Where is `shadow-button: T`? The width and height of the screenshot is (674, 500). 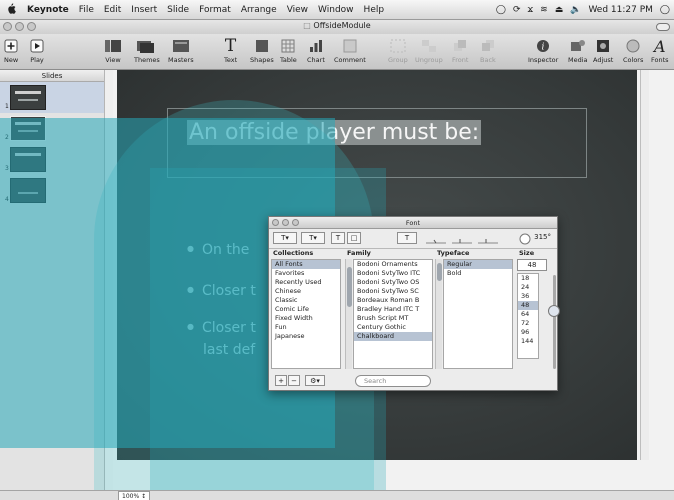
shadow-button: T is located at coordinates (407, 238).